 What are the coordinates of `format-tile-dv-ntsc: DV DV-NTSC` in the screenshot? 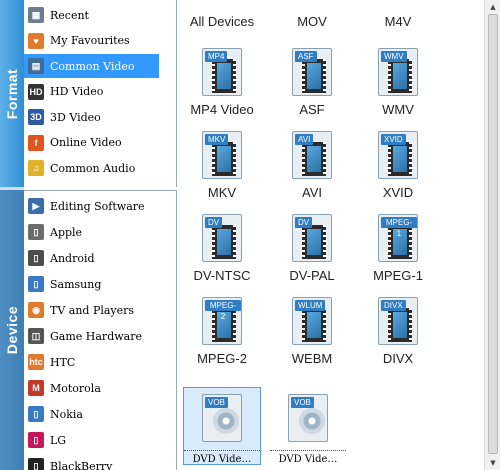 It's located at (222, 248).